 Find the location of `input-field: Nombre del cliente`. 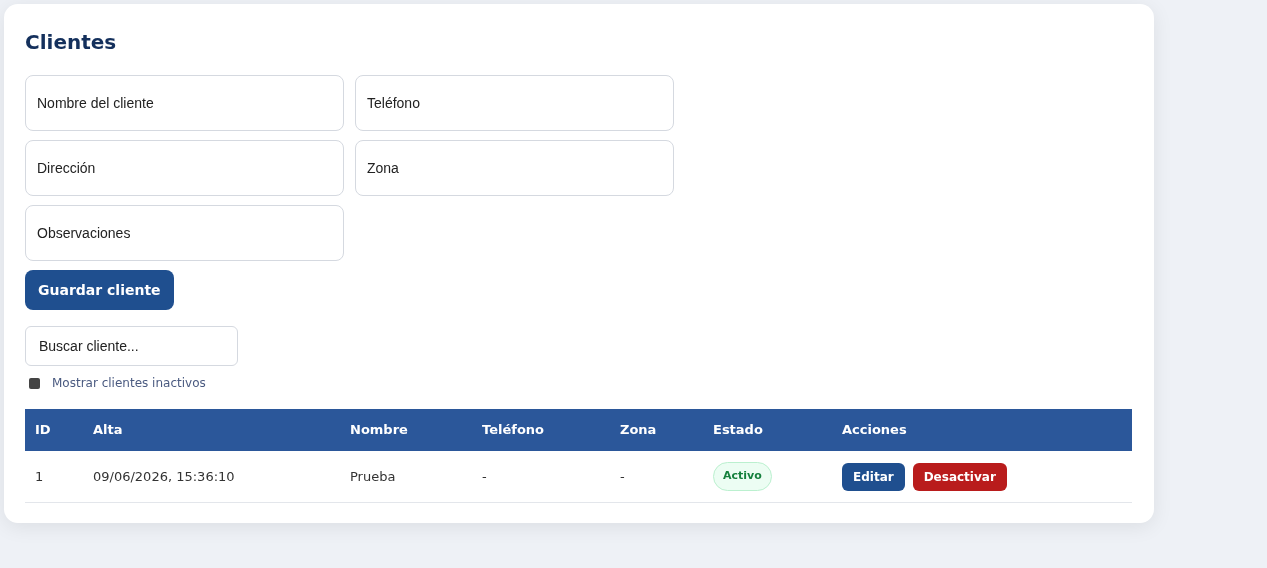

input-field: Nombre del cliente is located at coordinates (184, 103).